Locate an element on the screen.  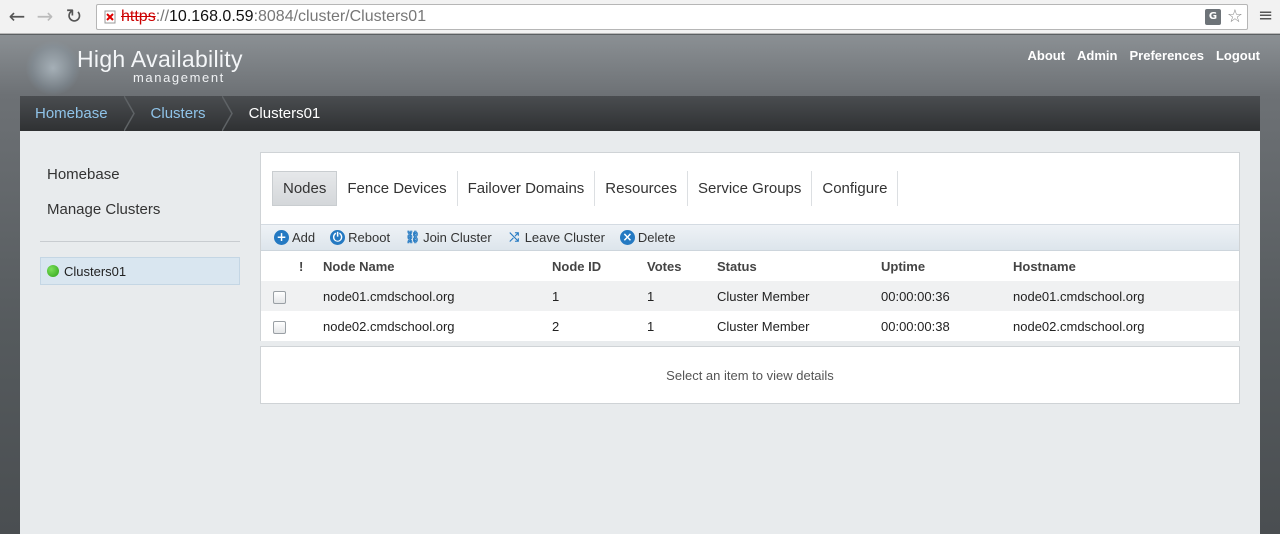
link-icon: ⛓ is located at coordinates (413, 237).